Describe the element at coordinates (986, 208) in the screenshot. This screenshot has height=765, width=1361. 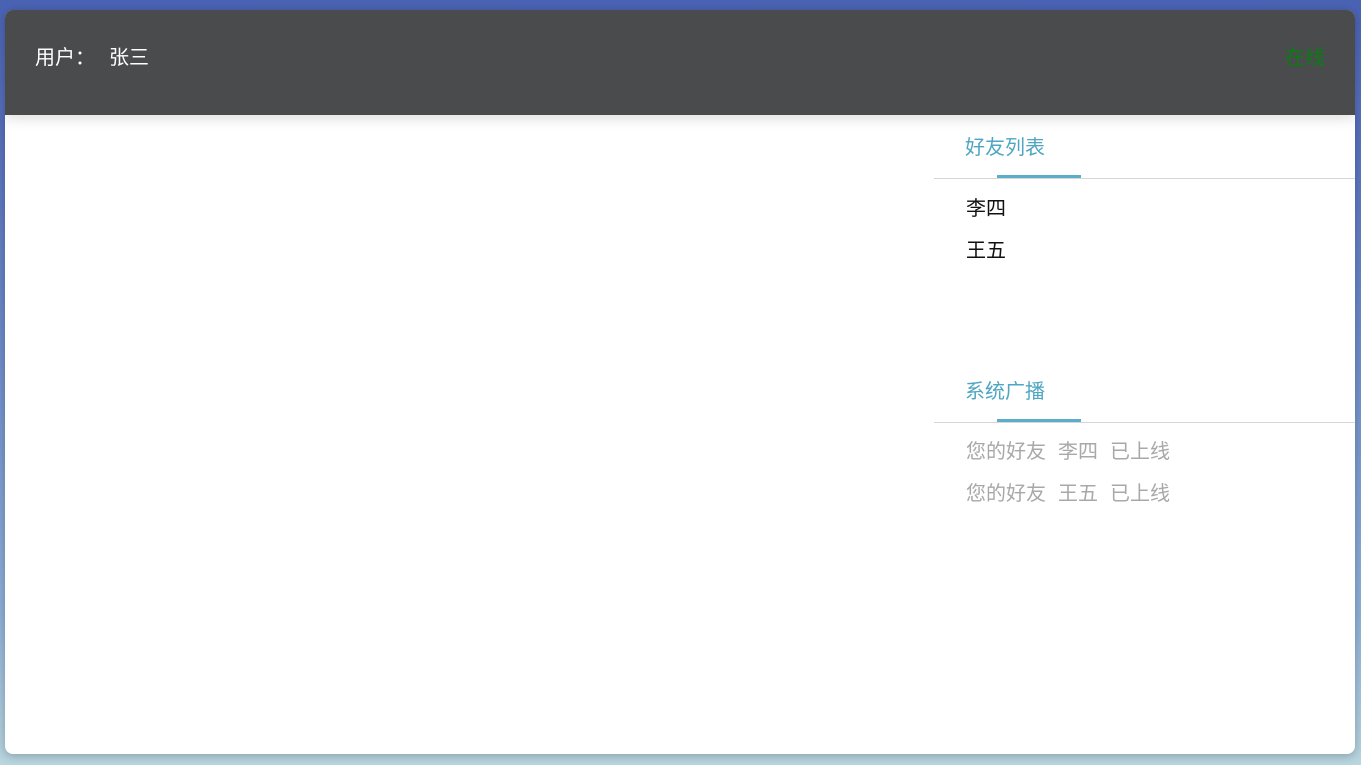
I see `friend-name: 李四` at that location.